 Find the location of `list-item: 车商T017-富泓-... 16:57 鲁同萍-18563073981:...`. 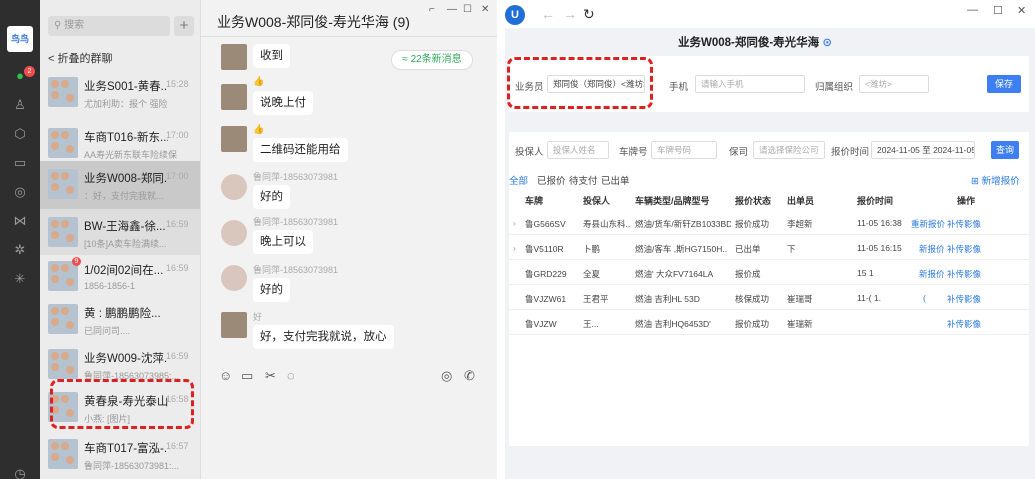

list-item: 车商T017-富泓-... 16:57 鲁同萍-18563073981:... is located at coordinates (120, 455).